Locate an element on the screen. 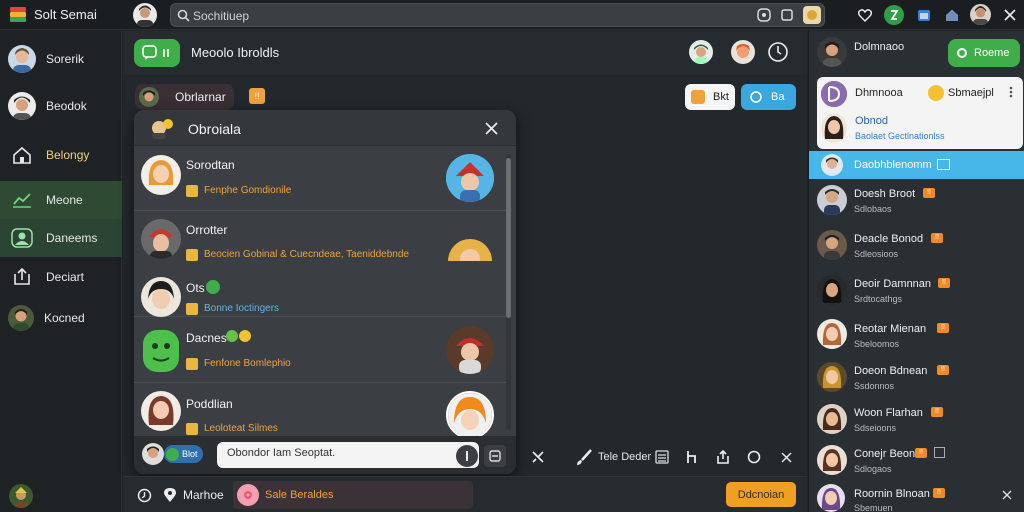  sticker-icon is located at coordinates (812, 15).